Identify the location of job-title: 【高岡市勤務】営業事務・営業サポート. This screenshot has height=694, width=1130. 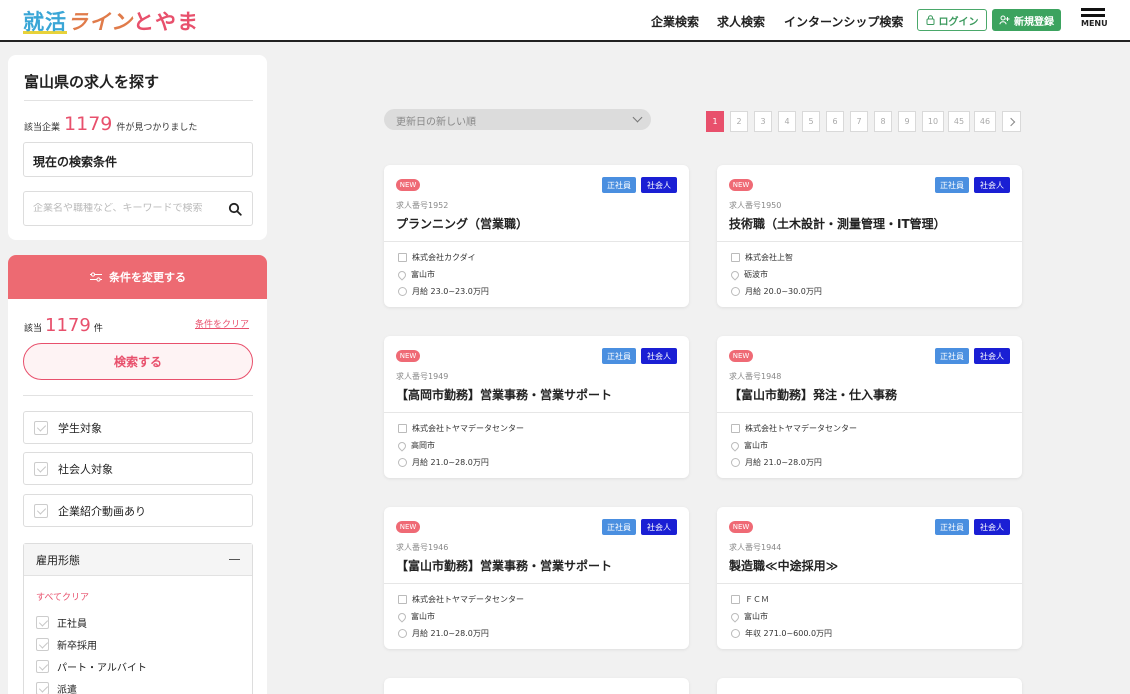
(504, 394).